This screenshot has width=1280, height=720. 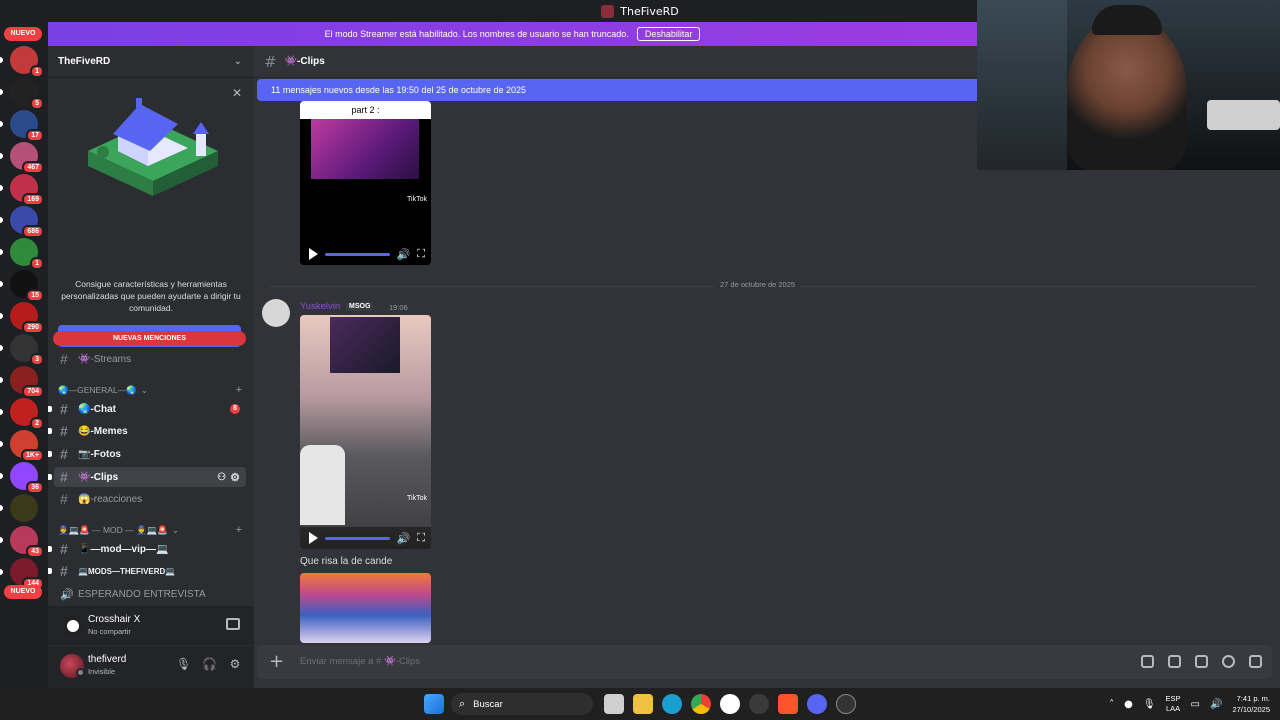 What do you see at coordinates (434, 704) in the screenshot?
I see `windows-start-icon` at bounding box center [434, 704].